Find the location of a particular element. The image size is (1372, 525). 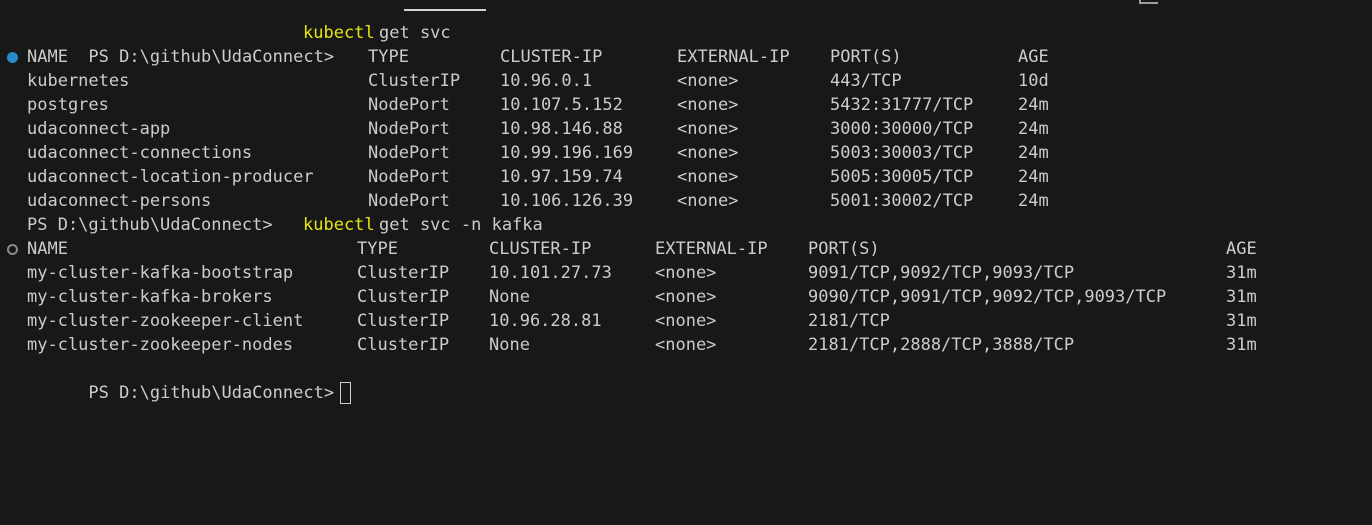

cell-name: udaconnect-persons is located at coordinates (119, 201).